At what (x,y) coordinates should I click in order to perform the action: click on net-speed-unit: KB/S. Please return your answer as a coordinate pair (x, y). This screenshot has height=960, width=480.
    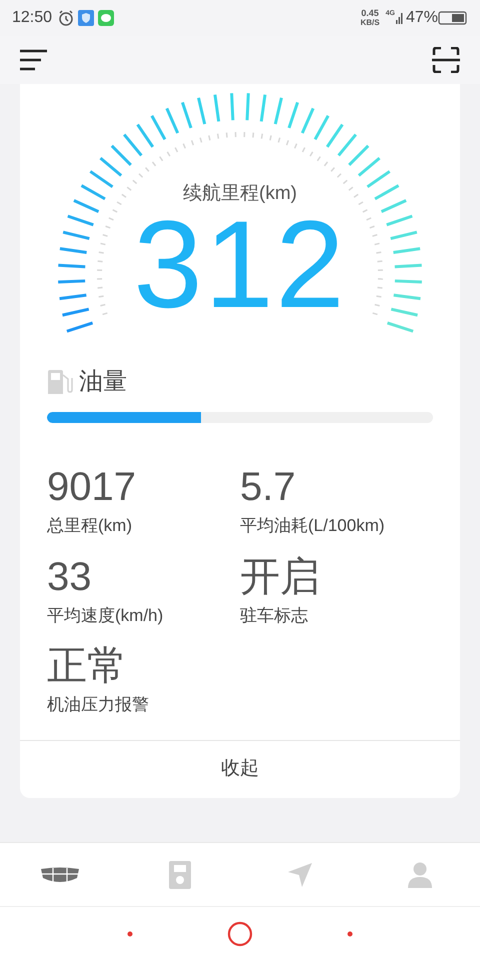
    Looking at the image, I should click on (370, 22).